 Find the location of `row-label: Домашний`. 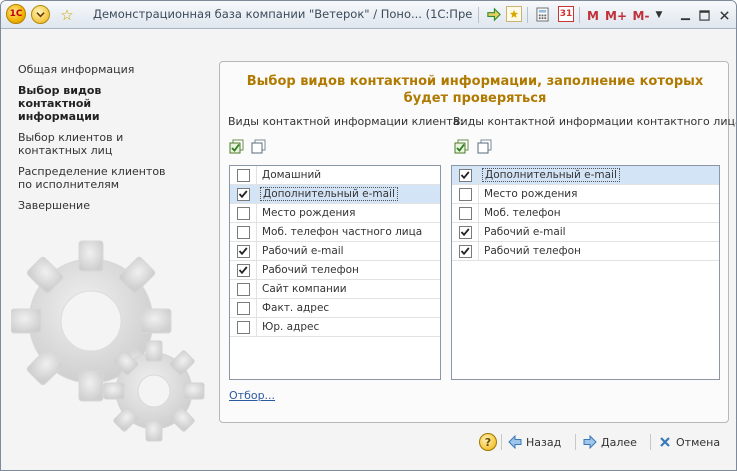

row-label: Домашний is located at coordinates (292, 175).